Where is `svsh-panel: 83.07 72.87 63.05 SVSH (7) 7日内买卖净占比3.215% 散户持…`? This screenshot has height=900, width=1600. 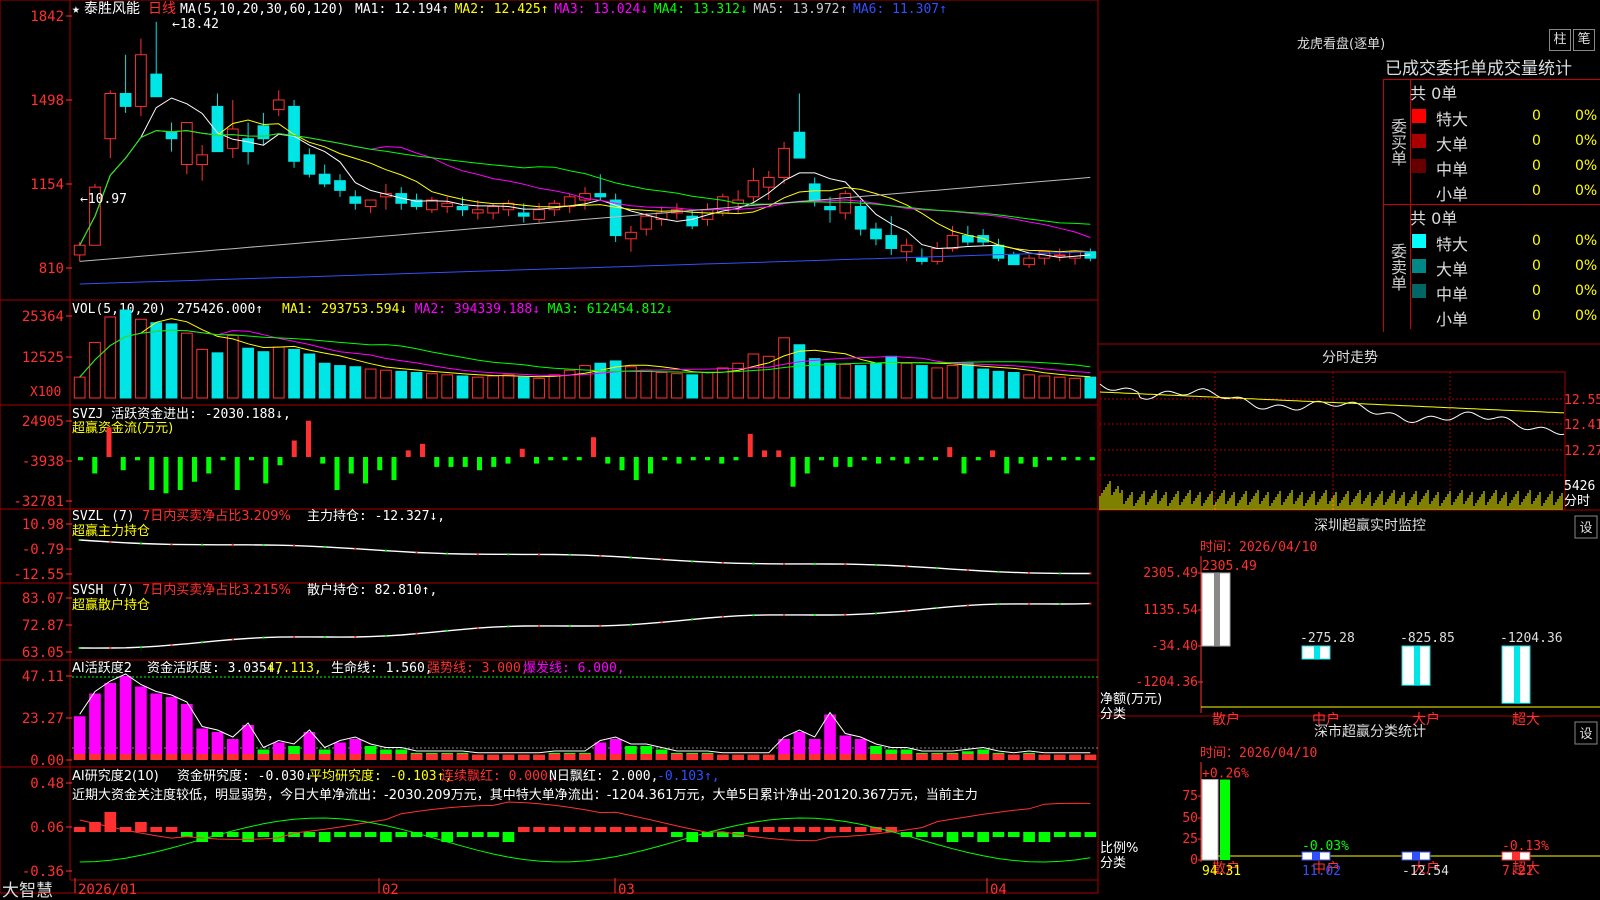 svsh-panel: 83.07 72.87 63.05 SVSH (7) 7日内买卖净占比3.215% 散户持… is located at coordinates (557, 621).